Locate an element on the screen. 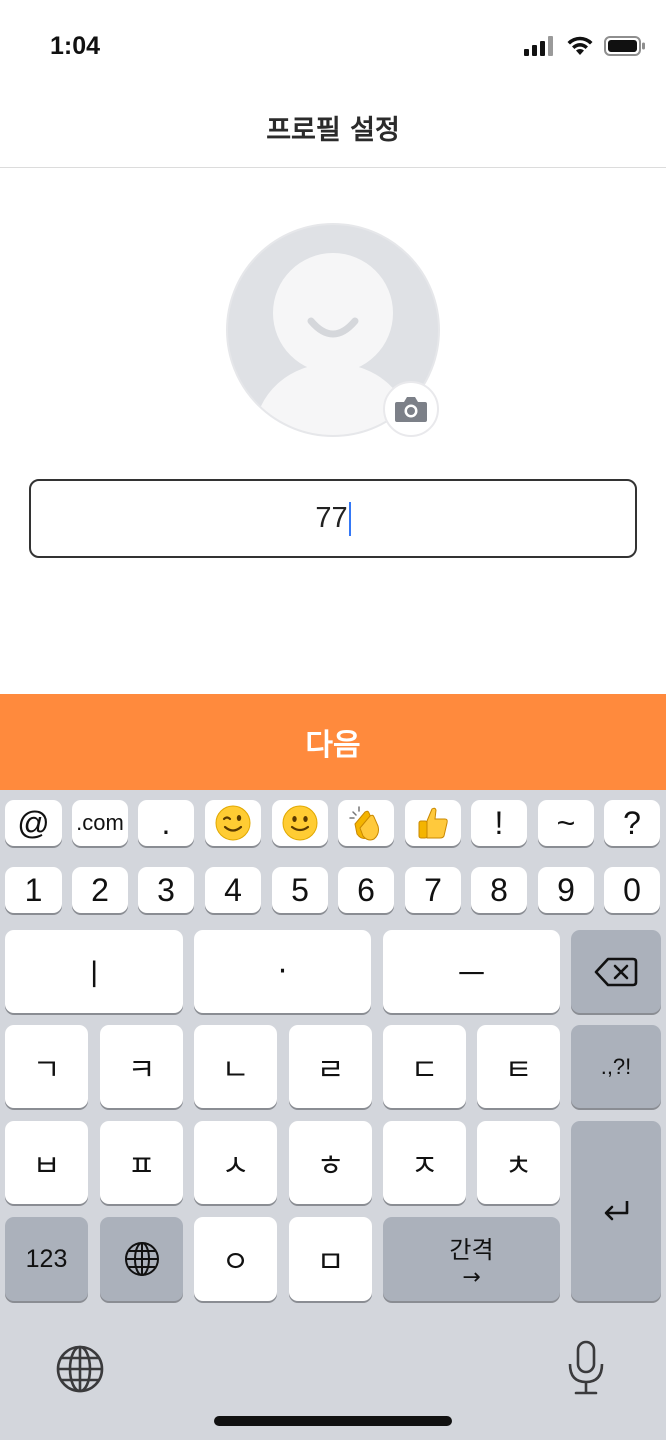 Image resolution: width=666 pixels, height=1440 pixels. status-bar: 1:04 is located at coordinates (333, 45).